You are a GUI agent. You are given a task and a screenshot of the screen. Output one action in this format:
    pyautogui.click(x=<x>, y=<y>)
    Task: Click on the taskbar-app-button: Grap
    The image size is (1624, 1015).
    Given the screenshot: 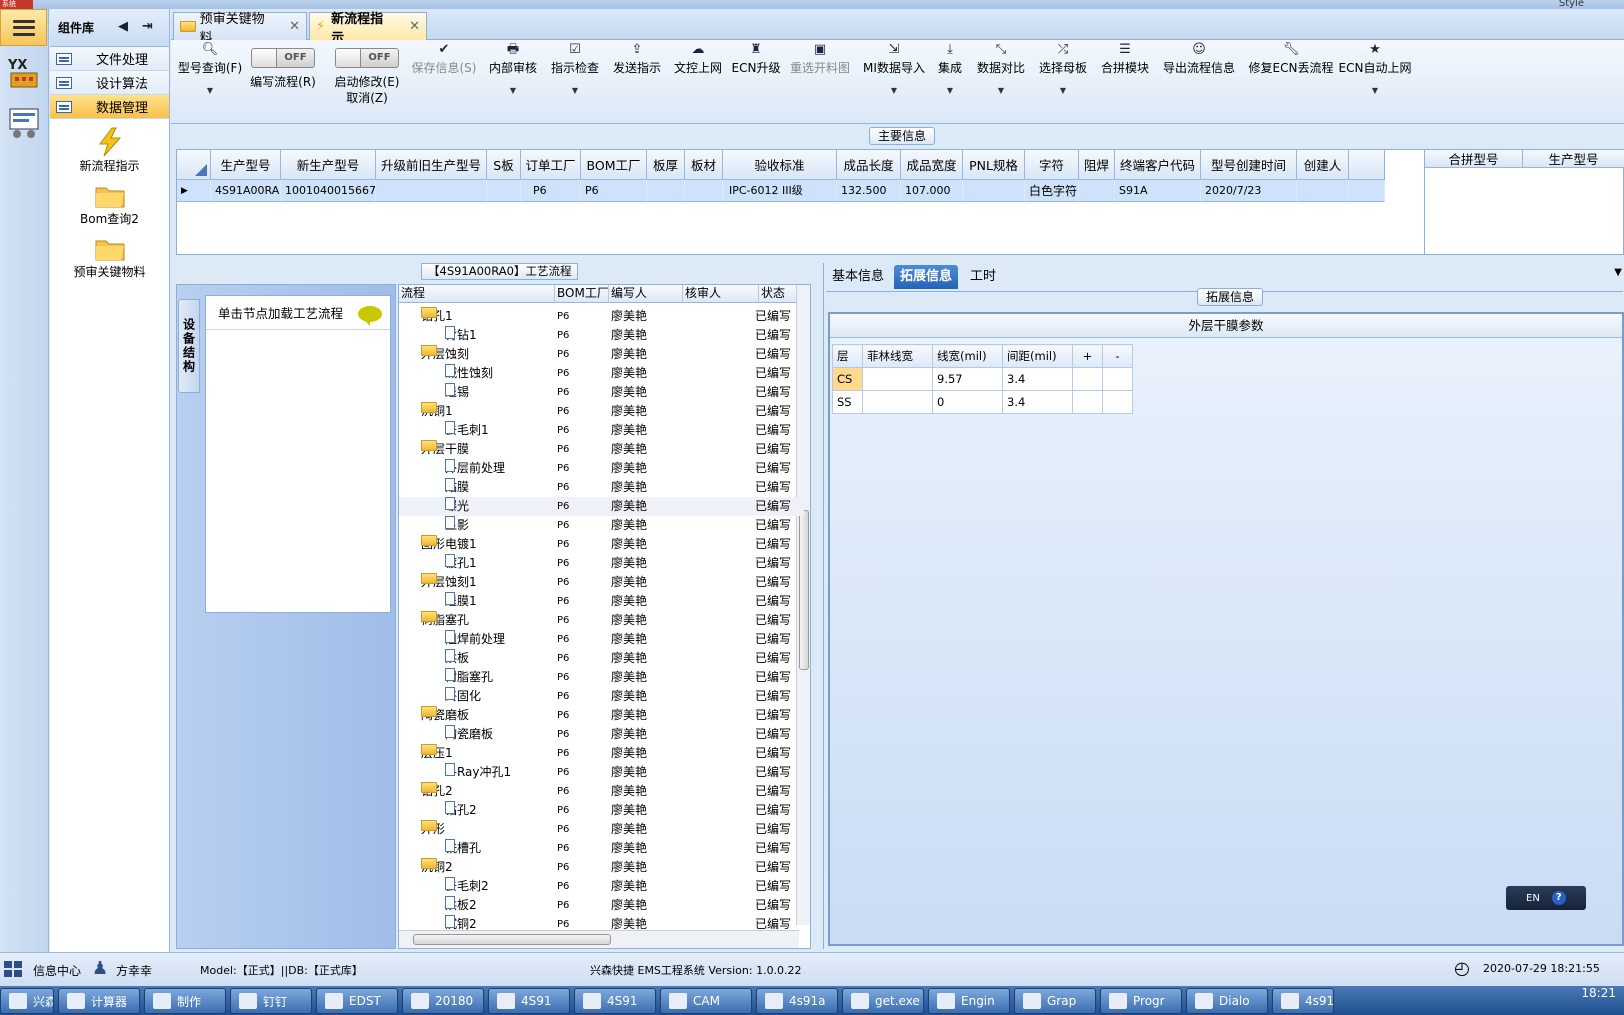 What is the action you would take?
    pyautogui.click(x=1055, y=1001)
    